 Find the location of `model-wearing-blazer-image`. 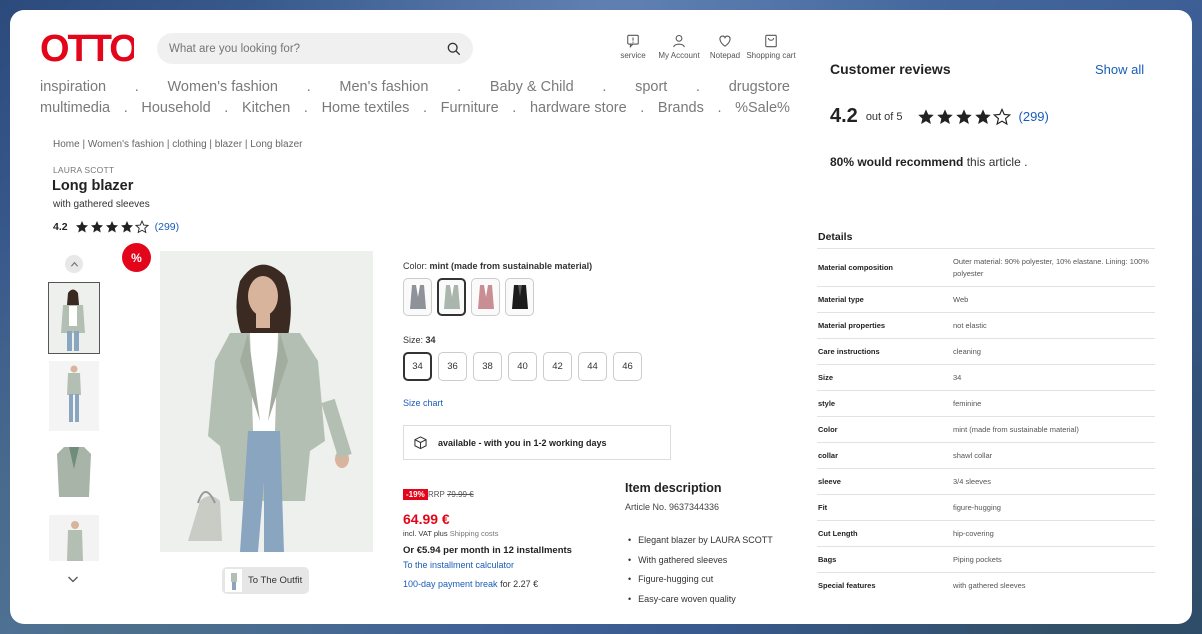

model-wearing-blazer-image is located at coordinates (266, 401).